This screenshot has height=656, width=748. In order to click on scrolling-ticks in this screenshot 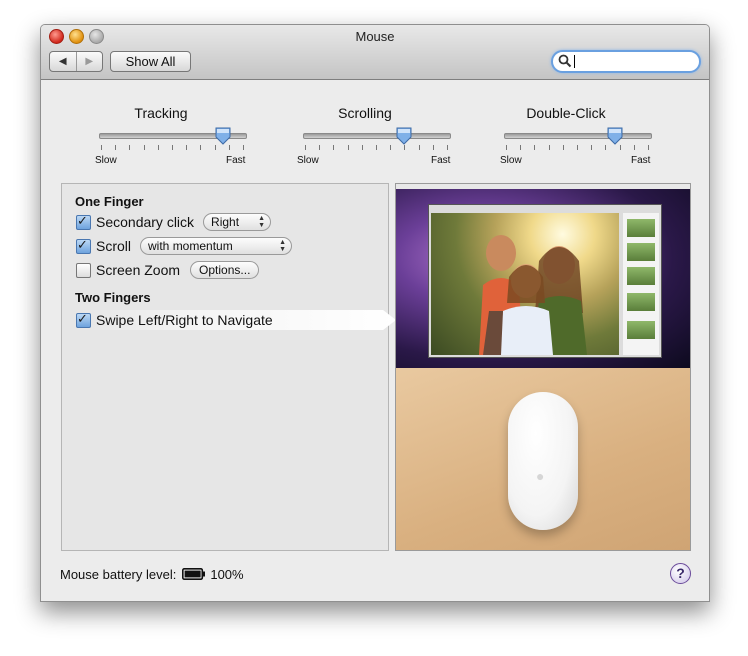, I will do `click(377, 148)`.